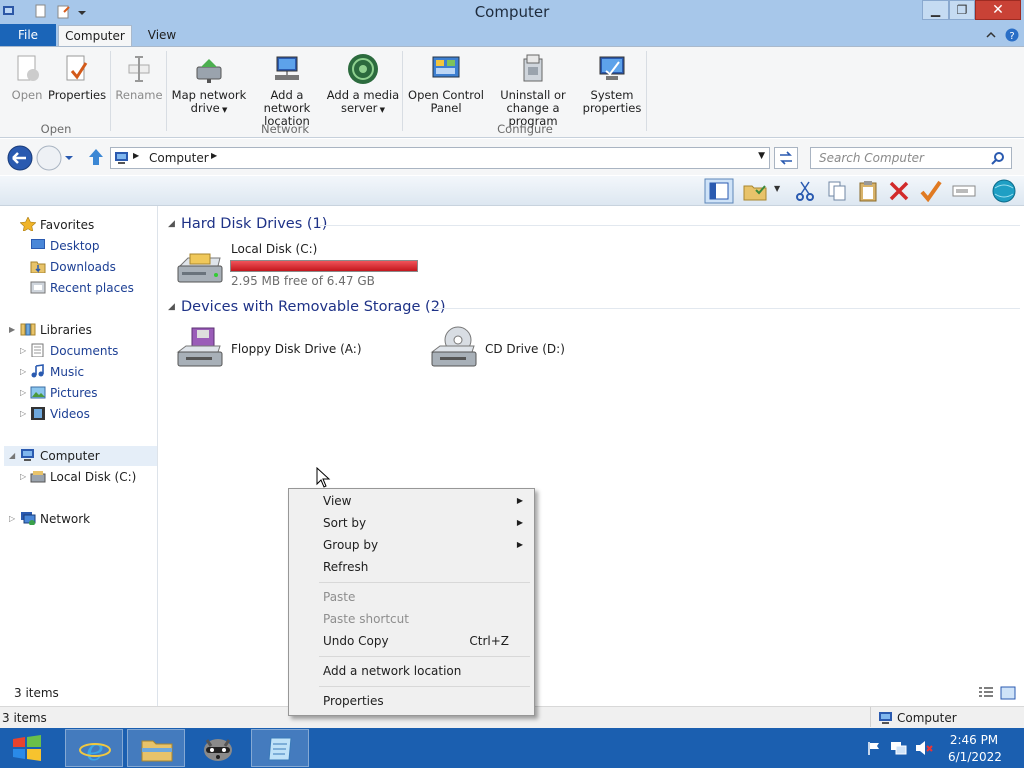  Describe the element at coordinates (23, 393) in the screenshot. I see `expand-pictures-icon: ▷` at that location.